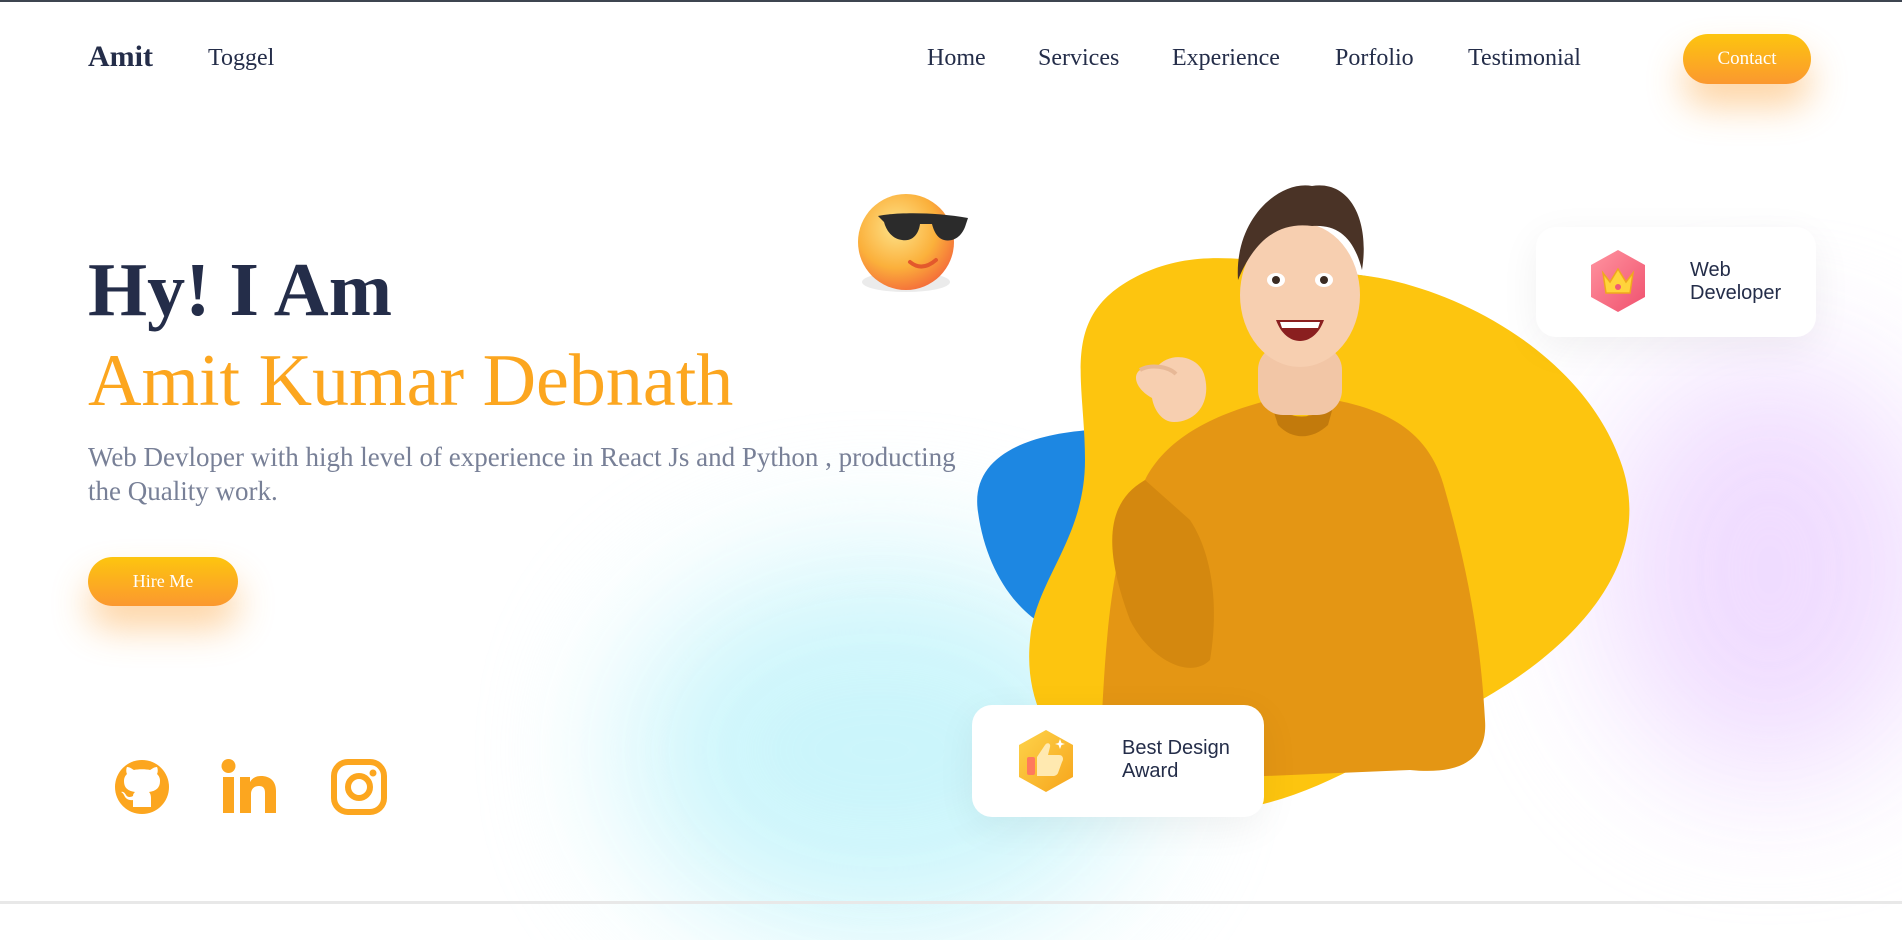  Describe the element at coordinates (1676, 282) in the screenshot. I see `web-developer-card: Web Developer` at that location.